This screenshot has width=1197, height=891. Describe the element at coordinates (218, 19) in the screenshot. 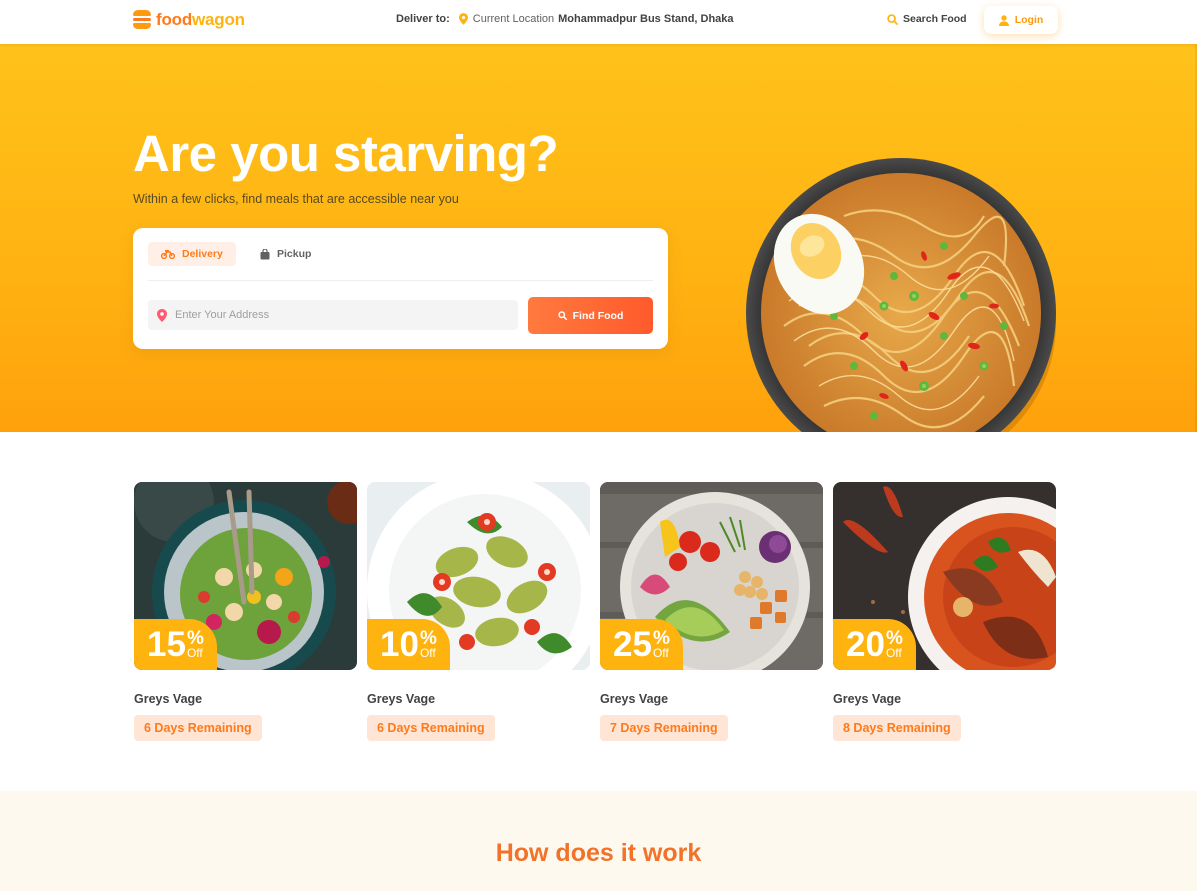

I see `brand-name-wagon: wagon` at that location.